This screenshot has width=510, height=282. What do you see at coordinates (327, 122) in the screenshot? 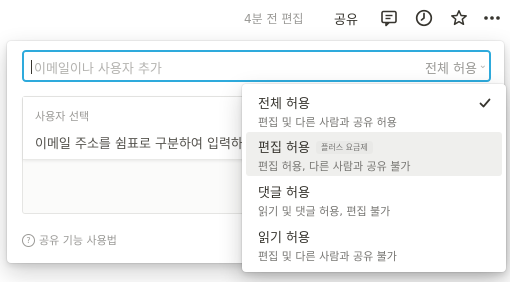
I see `option-desc: 편집 및 다른 사람과 공유 허용` at bounding box center [327, 122].